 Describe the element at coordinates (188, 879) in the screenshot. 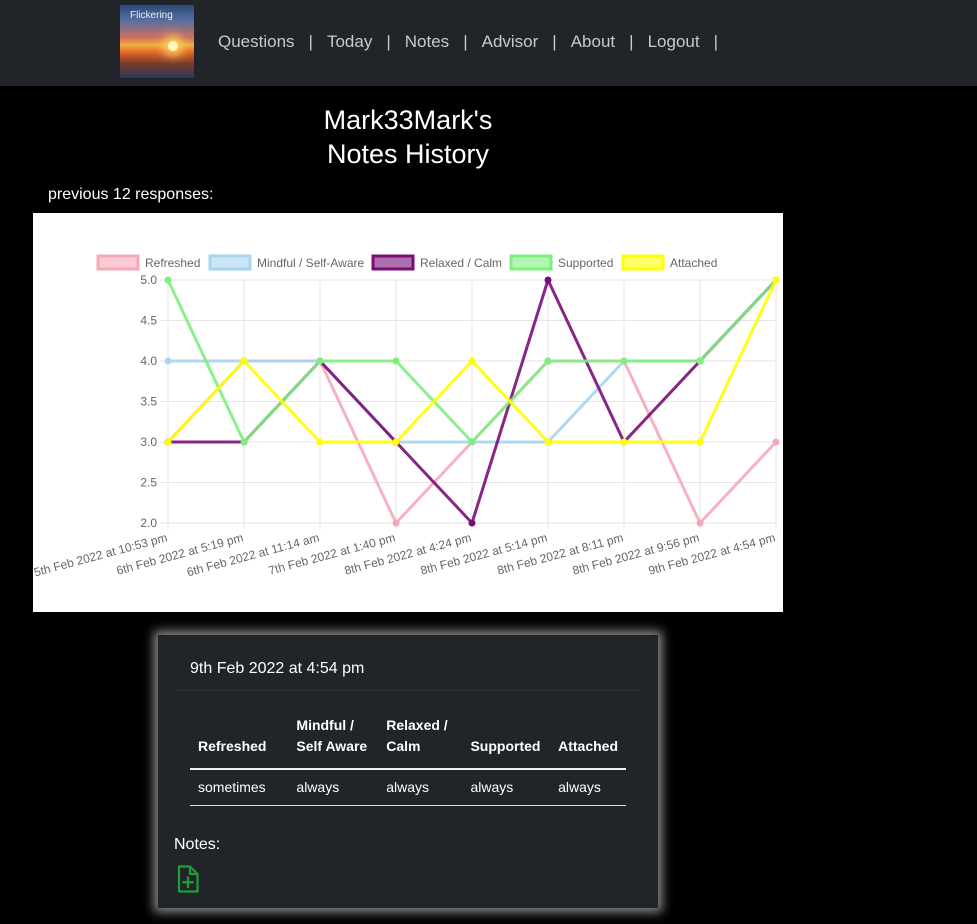

I see `file-plus-icon` at that location.